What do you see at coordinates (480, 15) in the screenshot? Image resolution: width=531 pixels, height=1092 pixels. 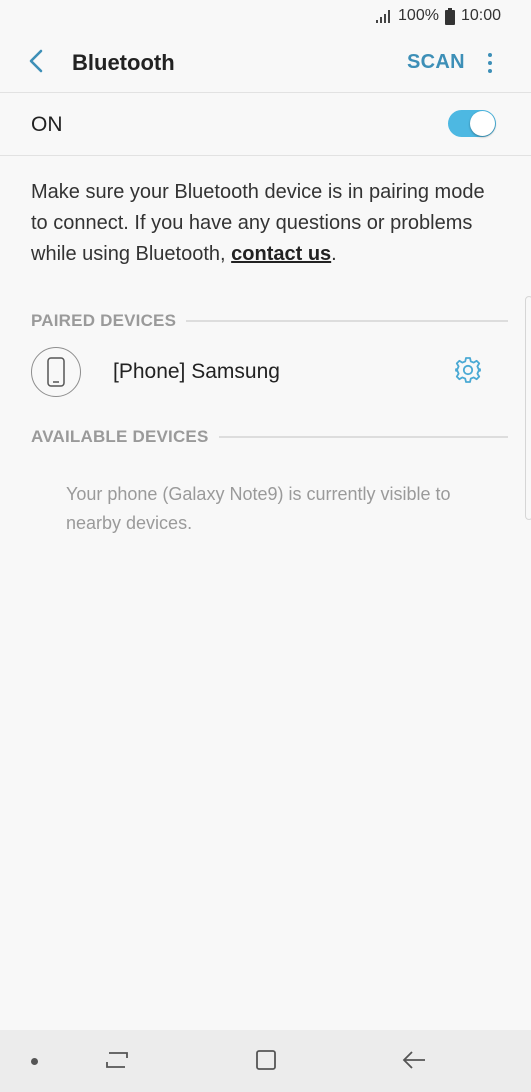 I see `clock: 10:00` at bounding box center [480, 15].